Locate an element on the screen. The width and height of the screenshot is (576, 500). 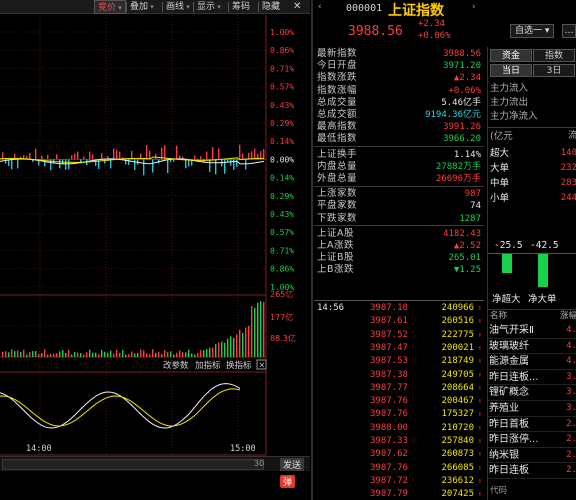
capital-tab-1: 指数 is located at coordinates (554, 55).